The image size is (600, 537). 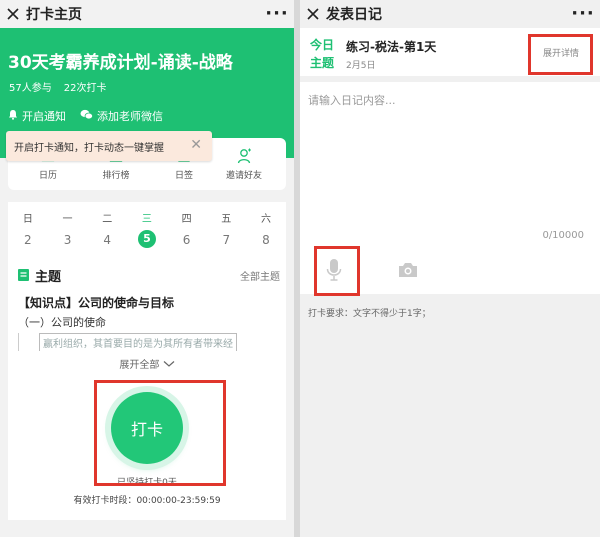 I want to click on today-topic-badge: 今日 主题, so click(x=322, y=54).